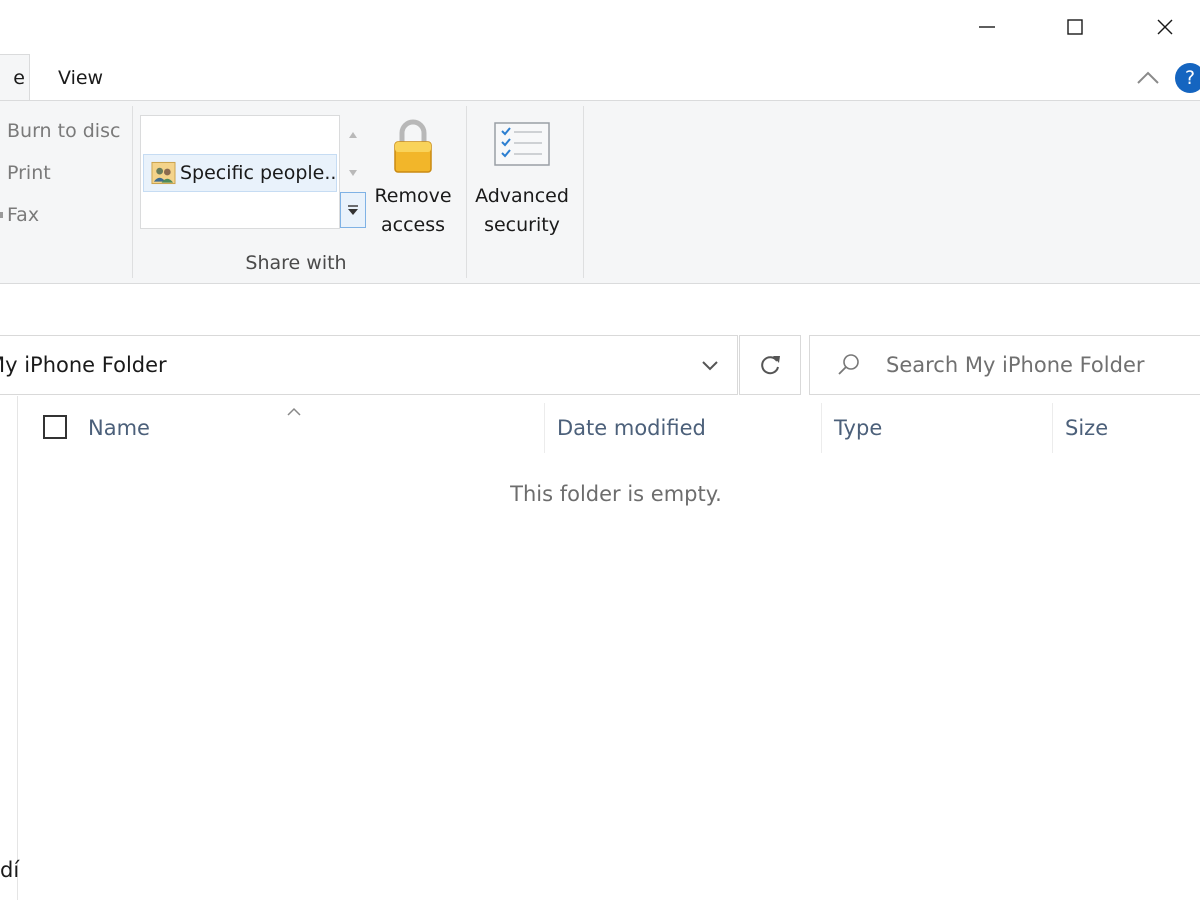  Describe the element at coordinates (522, 210) in the screenshot. I see `advanced-security-label: Advanced security` at that location.